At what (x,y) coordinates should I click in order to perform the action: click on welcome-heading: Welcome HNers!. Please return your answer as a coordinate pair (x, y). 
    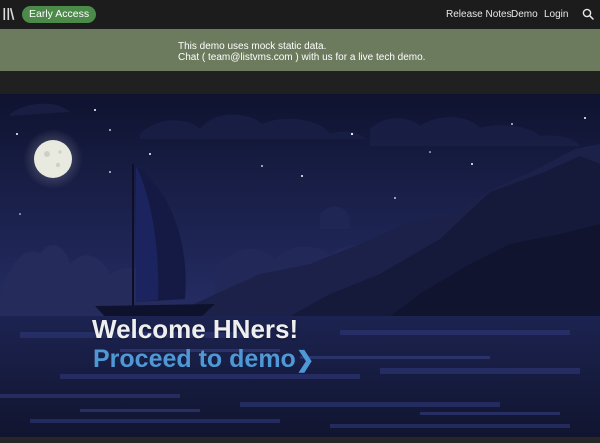
    Looking at the image, I should click on (195, 329).